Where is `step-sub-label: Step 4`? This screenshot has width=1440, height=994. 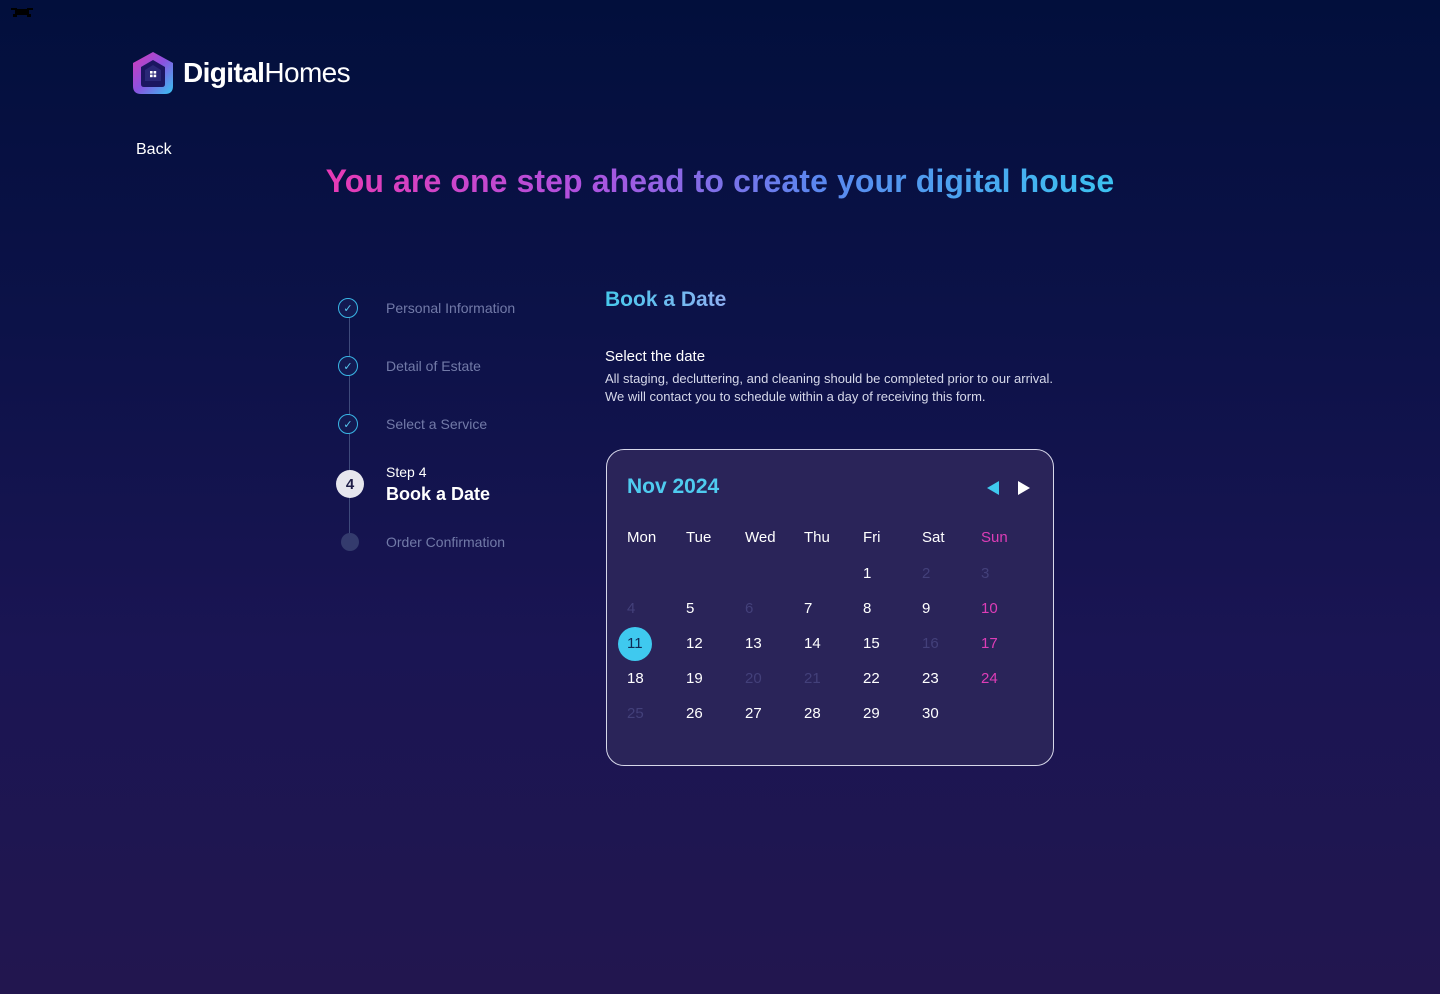 step-sub-label: Step 4 is located at coordinates (406, 472).